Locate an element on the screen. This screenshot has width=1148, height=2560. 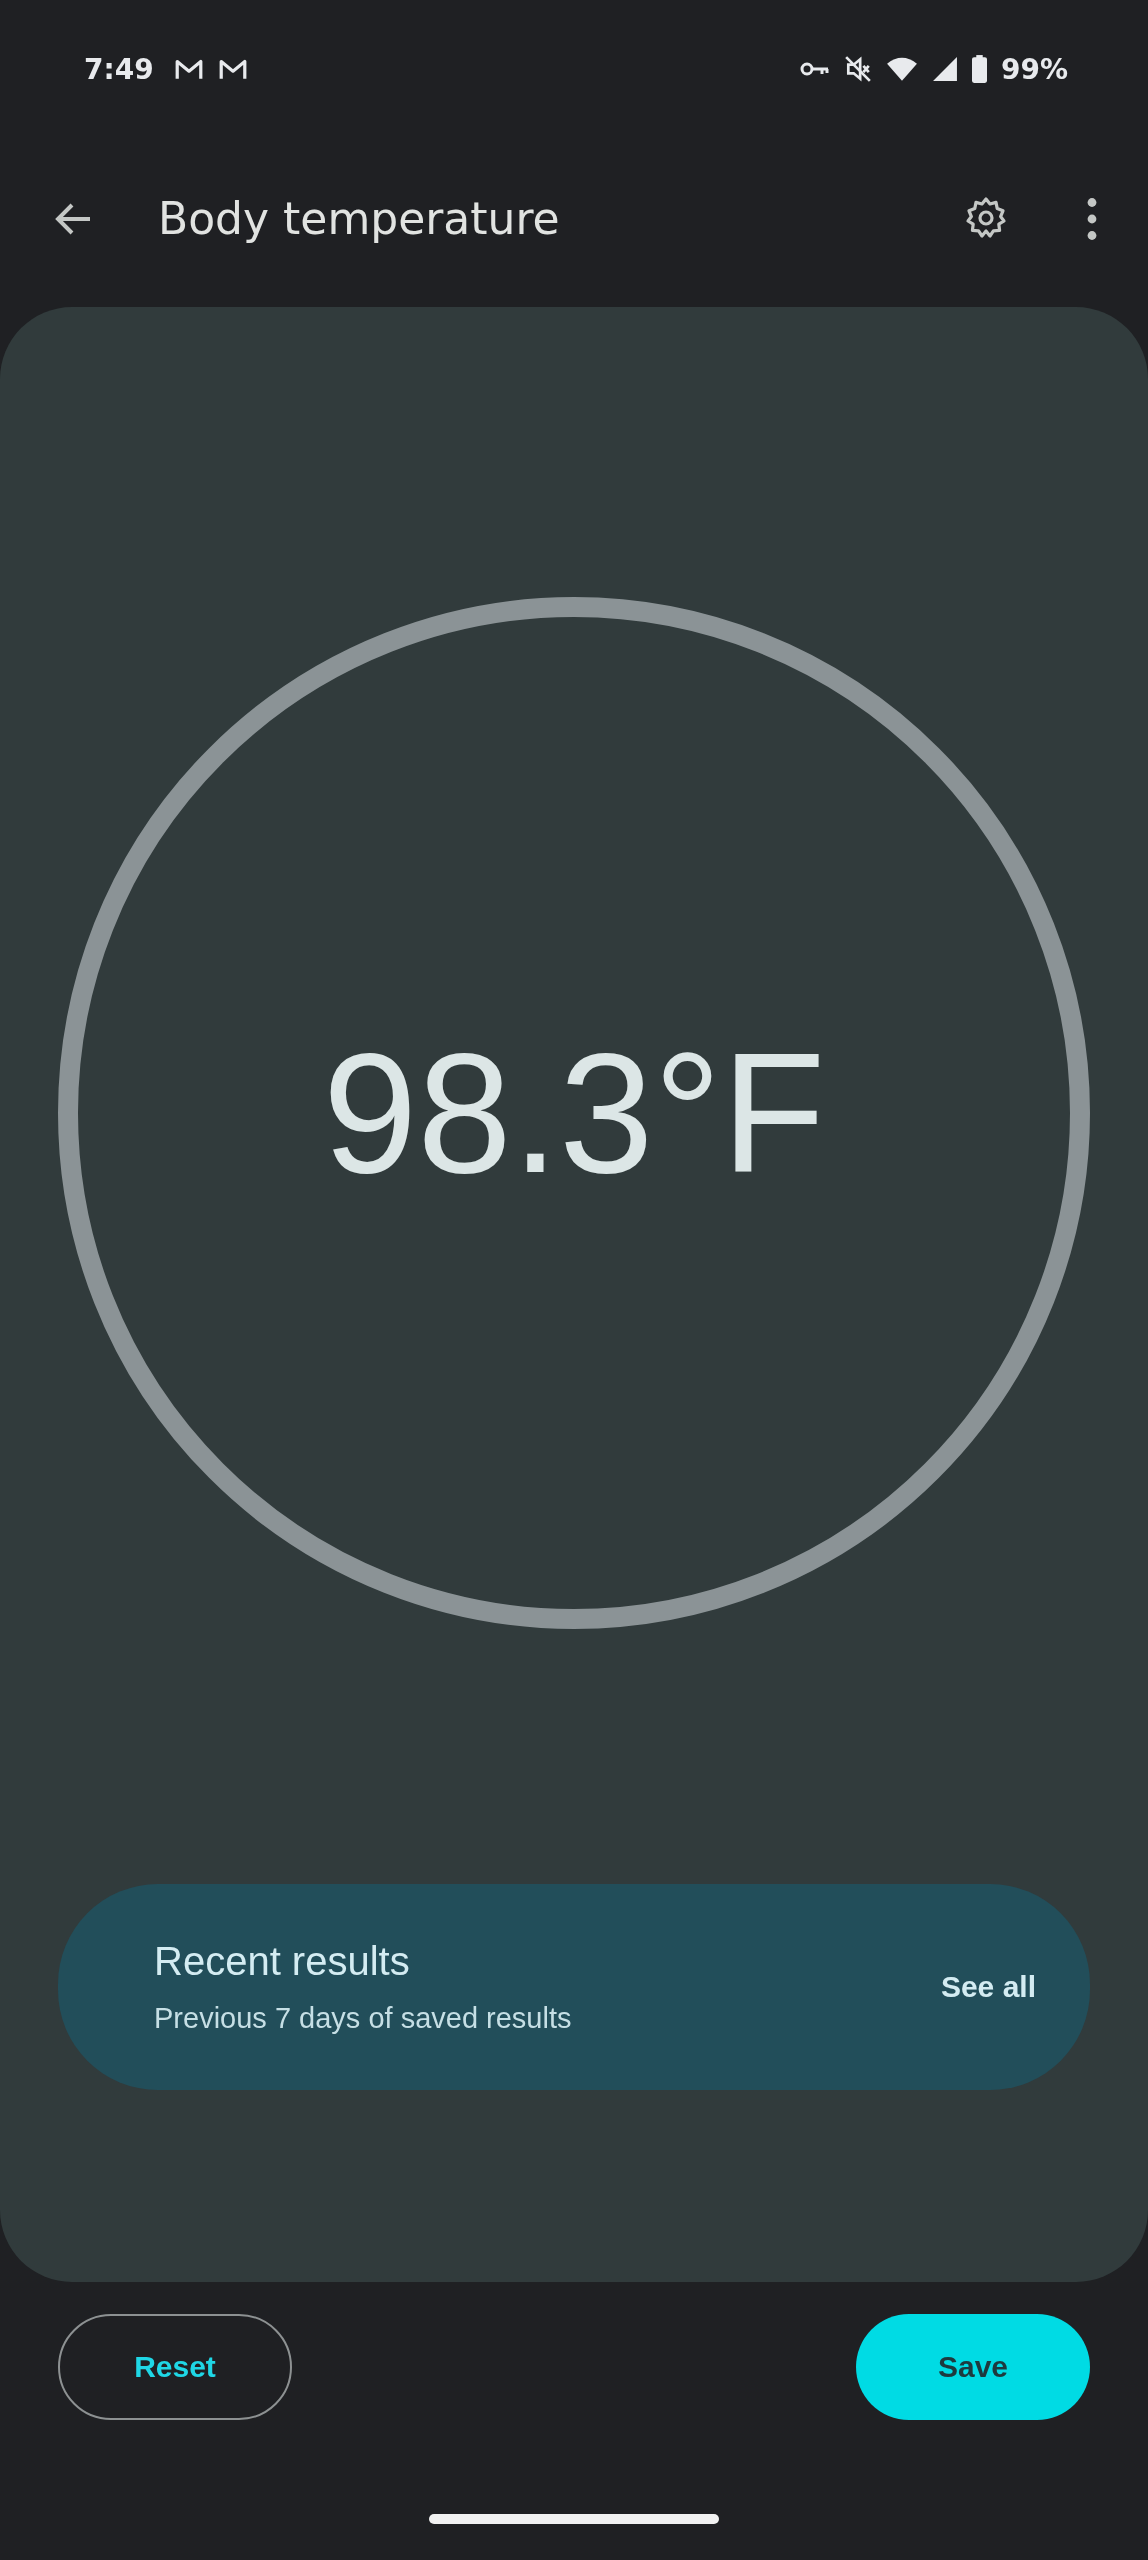
recent-results-subtitle: Previous 7 days of saved results is located at coordinates (363, 2018).